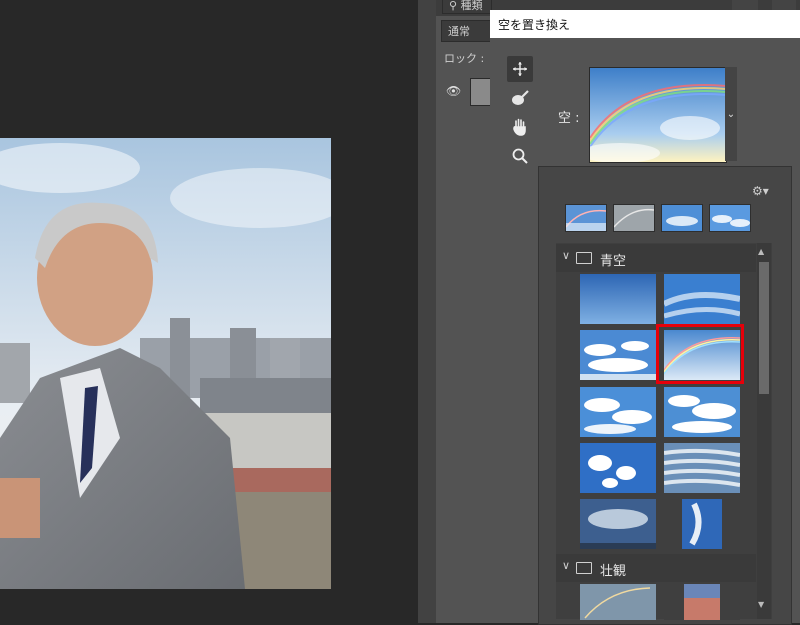 The width and height of the screenshot is (800, 625). I want to click on group-header-spectacular: ∨ 壮観, so click(656, 568).